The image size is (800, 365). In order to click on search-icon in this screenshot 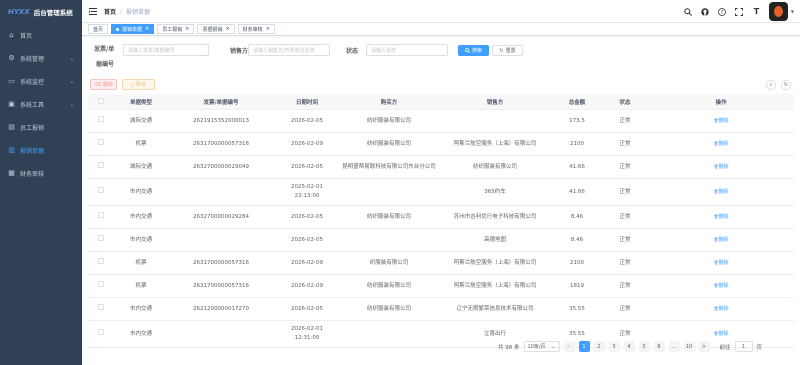, I will do `click(688, 11)`.